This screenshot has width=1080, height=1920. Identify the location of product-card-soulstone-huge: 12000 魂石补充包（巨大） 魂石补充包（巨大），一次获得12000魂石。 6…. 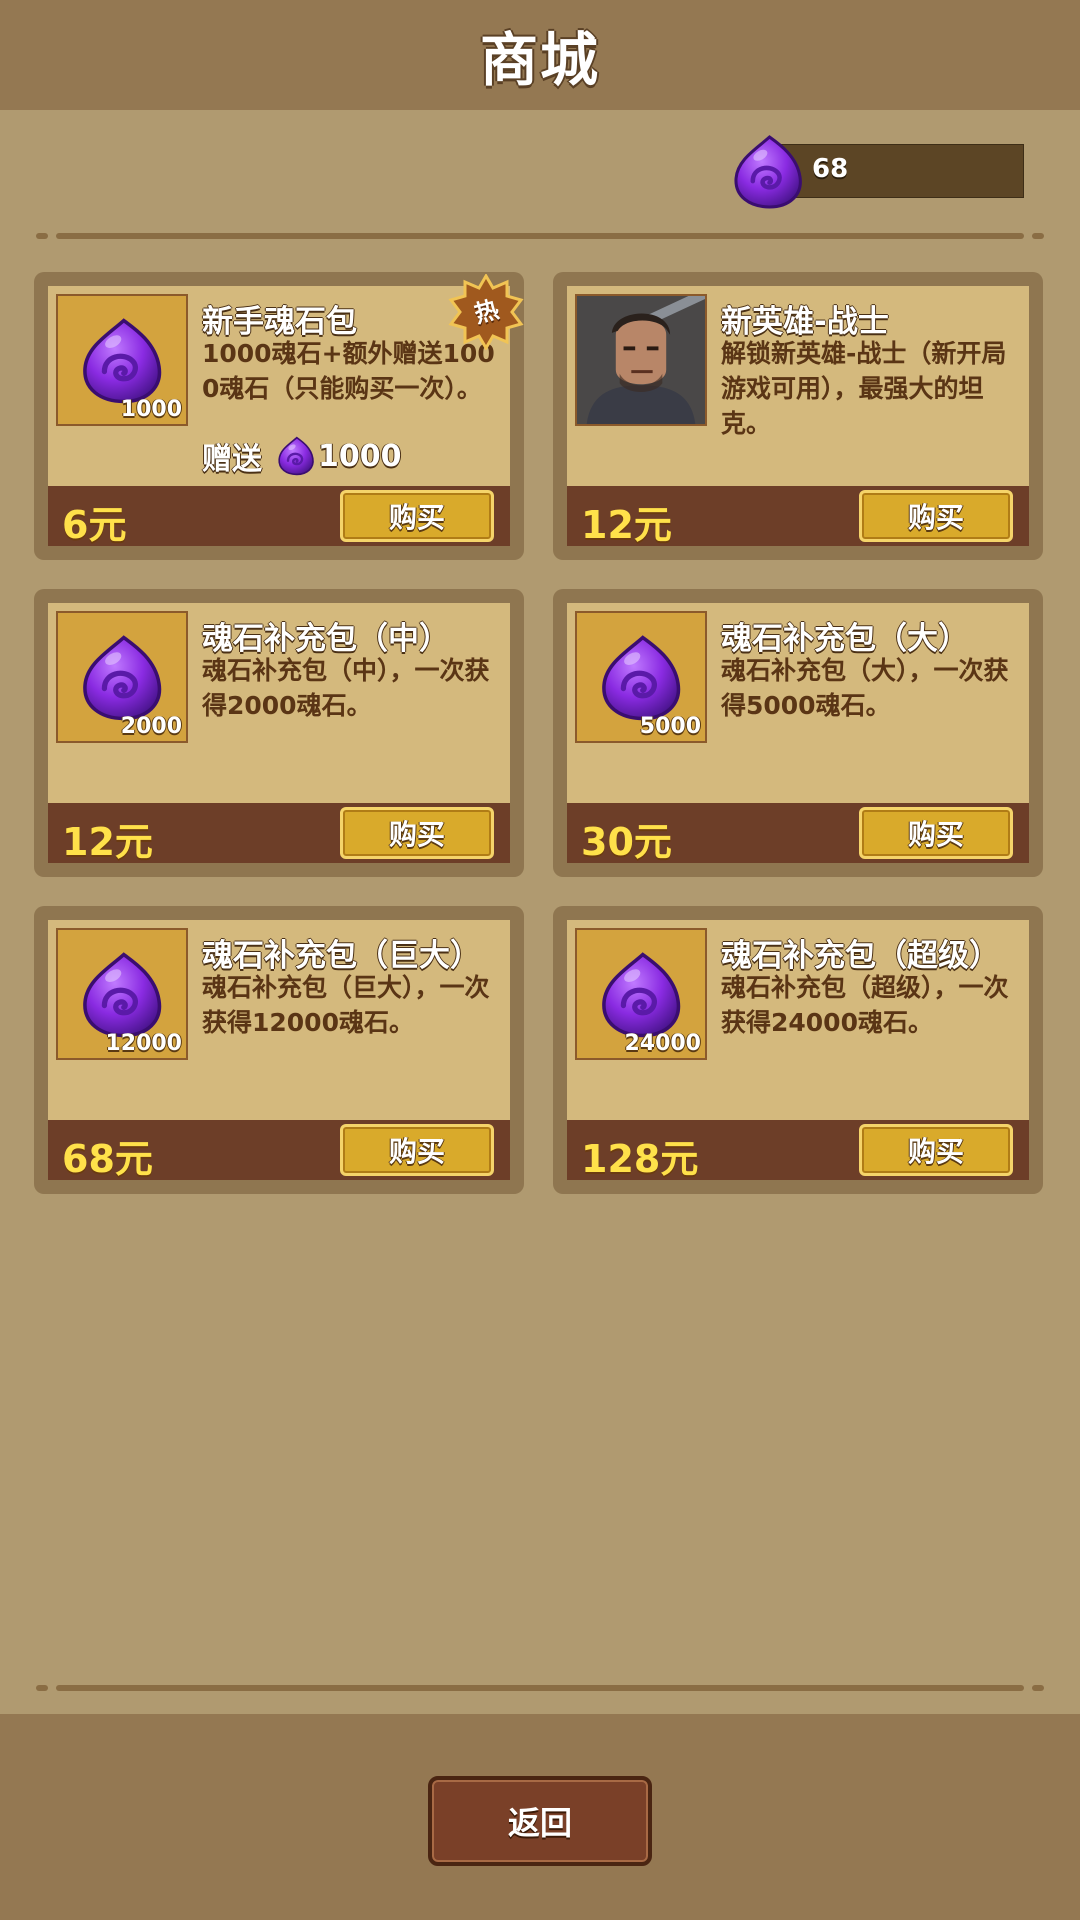
(279, 1050).